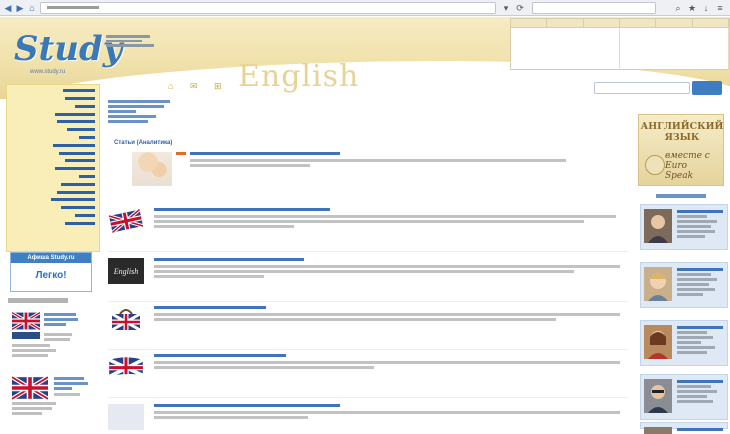 Image resolution: width=730 pixels, height=434 pixels. Describe the element at coordinates (674, 23) in the screenshot. I see `tab-italian` at that location.